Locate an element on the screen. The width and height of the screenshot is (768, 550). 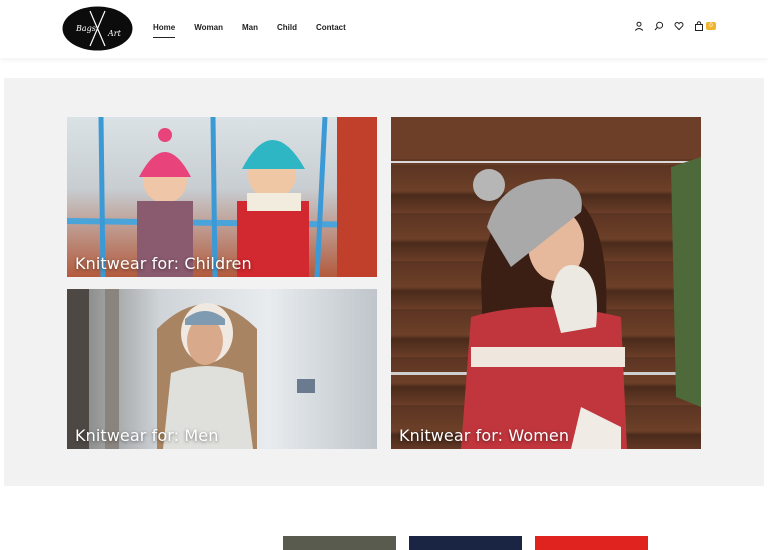
children-image is located at coordinates (222, 197).